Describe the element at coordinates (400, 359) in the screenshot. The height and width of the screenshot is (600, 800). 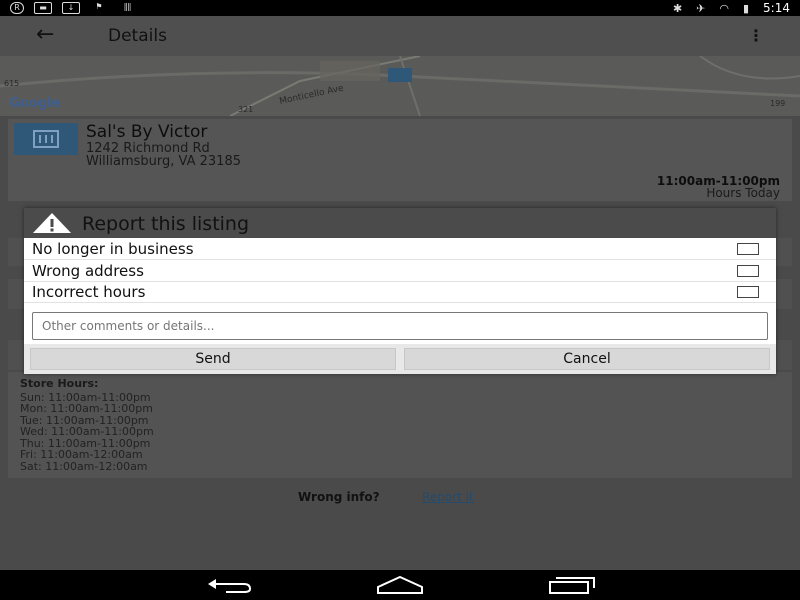
I see `dialog-button-bar: Send Cancel` at that location.